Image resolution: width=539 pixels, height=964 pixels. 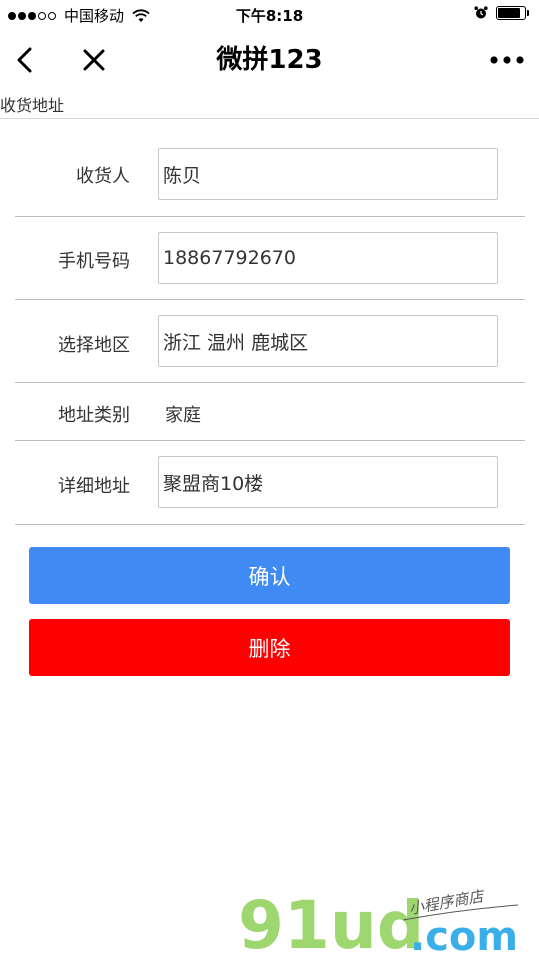 I want to click on address-type-label: 地址类别, so click(x=94, y=415).